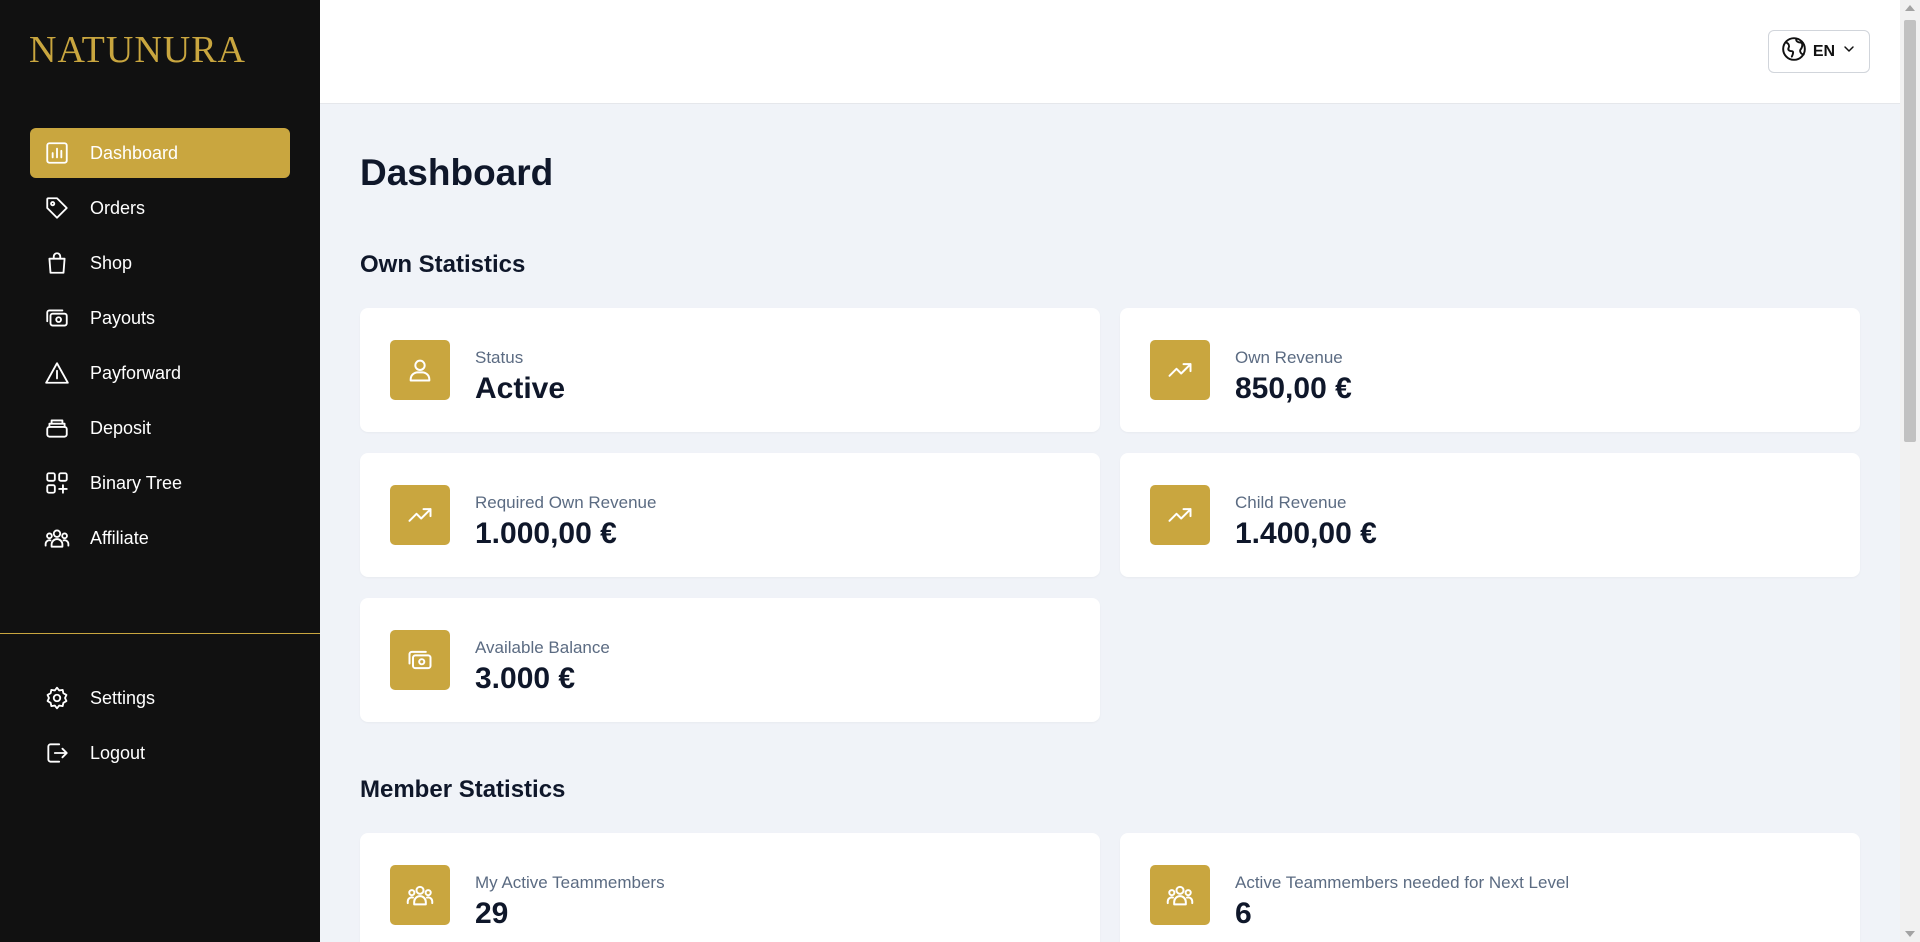  I want to click on scroll-thumb, so click(1910, 231).